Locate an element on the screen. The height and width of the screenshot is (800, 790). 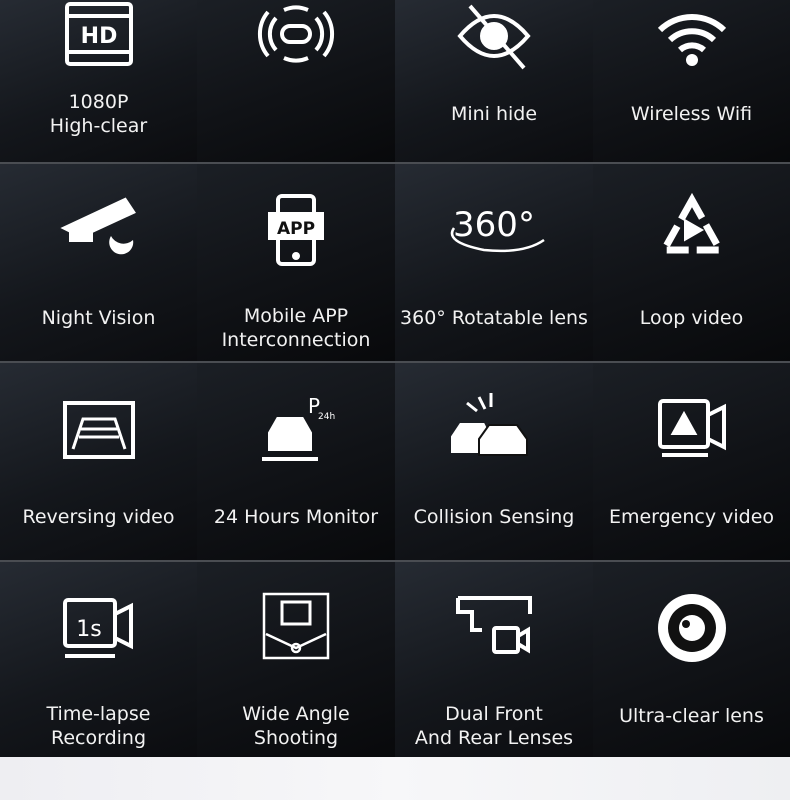
feature-label: Mini hide is located at coordinates (494, 114).